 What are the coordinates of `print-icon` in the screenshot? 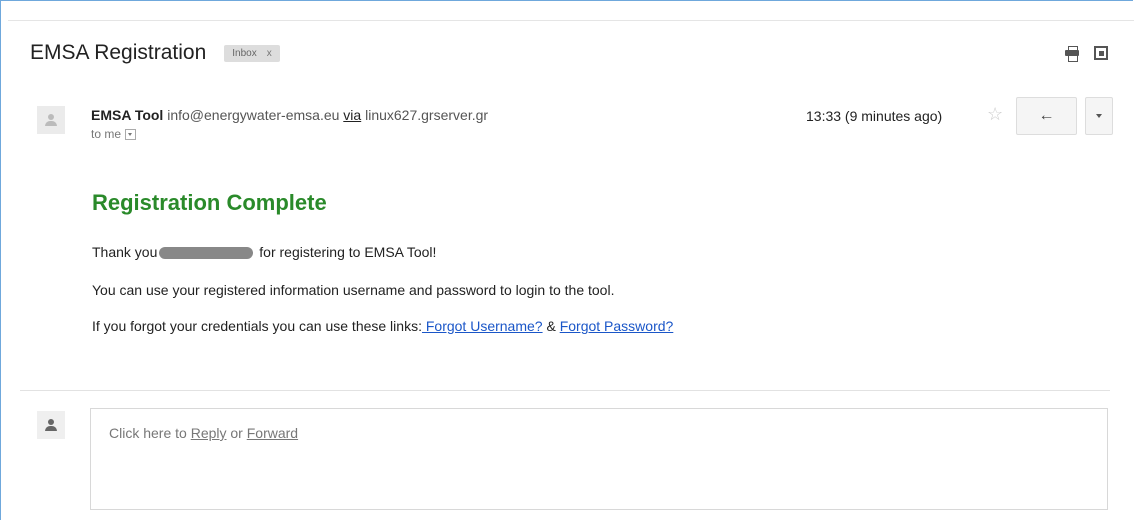 It's located at (1072, 54).